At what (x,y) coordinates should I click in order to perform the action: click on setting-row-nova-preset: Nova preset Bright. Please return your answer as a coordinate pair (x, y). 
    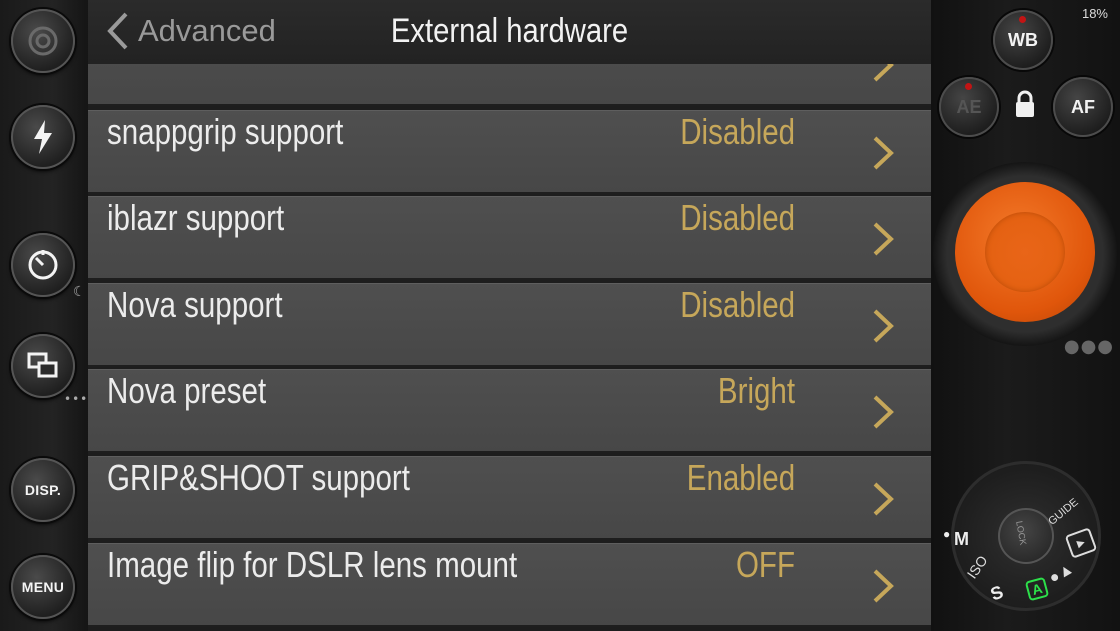
    Looking at the image, I should click on (509, 411).